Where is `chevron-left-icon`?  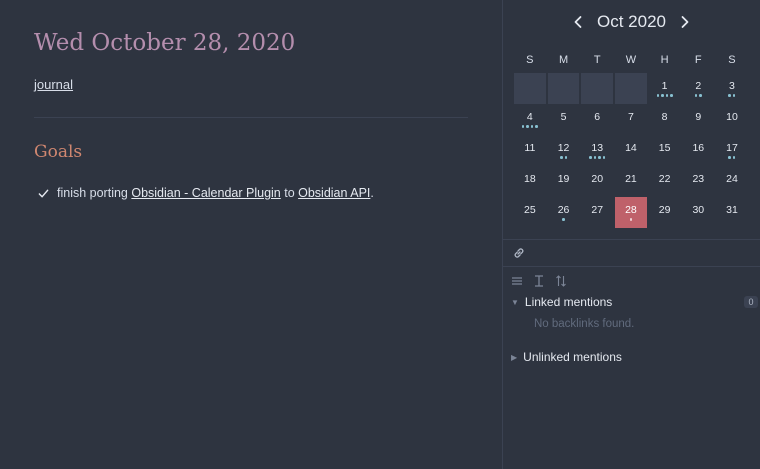 chevron-left-icon is located at coordinates (578, 22).